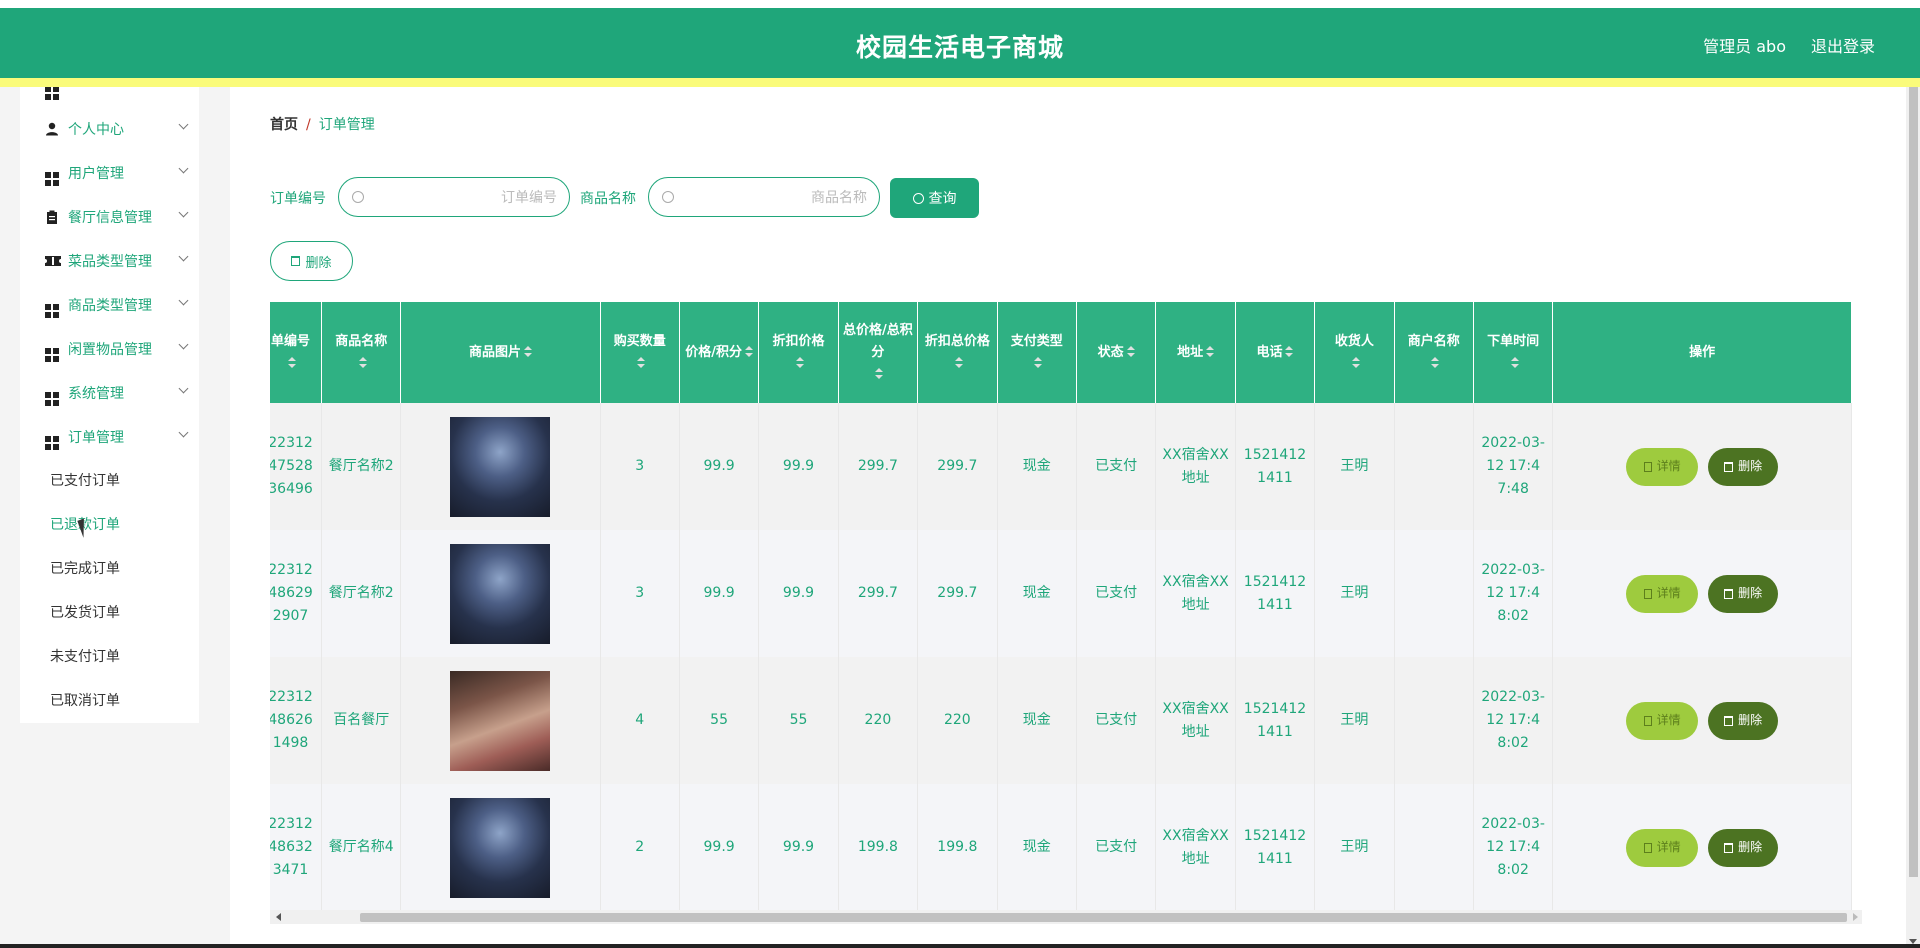  What do you see at coordinates (719, 593) in the screenshot?
I see `cell-price: 99.9` at bounding box center [719, 593].